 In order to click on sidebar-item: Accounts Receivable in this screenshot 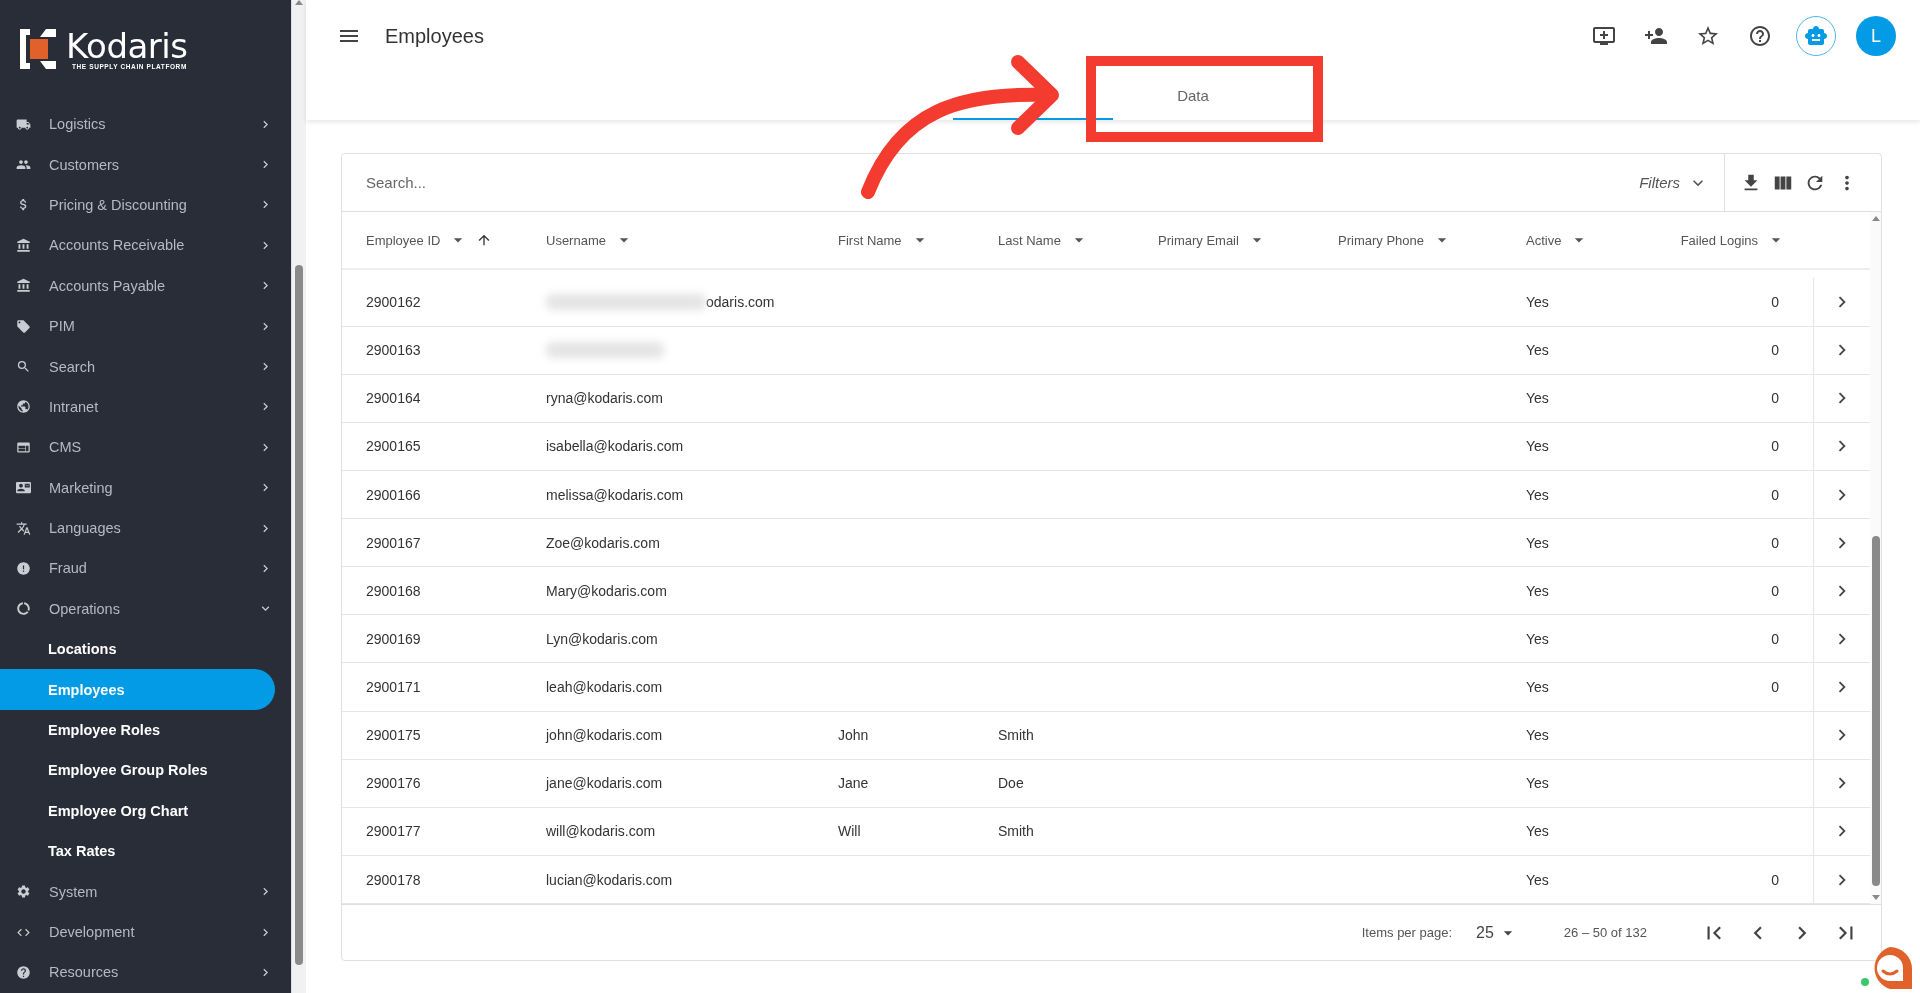, I will do `click(145, 245)`.